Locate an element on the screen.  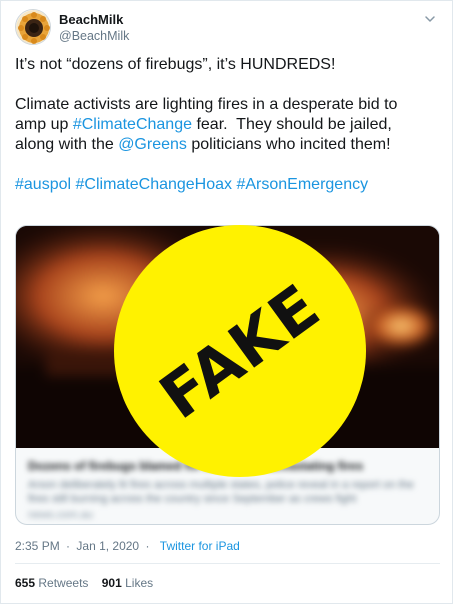
tweet-text-segment: fear. They should be jailed, is located at coordinates (292, 124).